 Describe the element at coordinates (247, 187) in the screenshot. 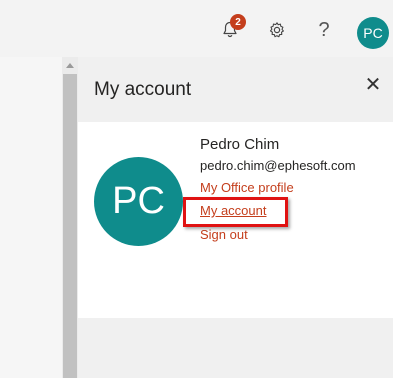

I see `office-profile-link: My Office profile` at that location.